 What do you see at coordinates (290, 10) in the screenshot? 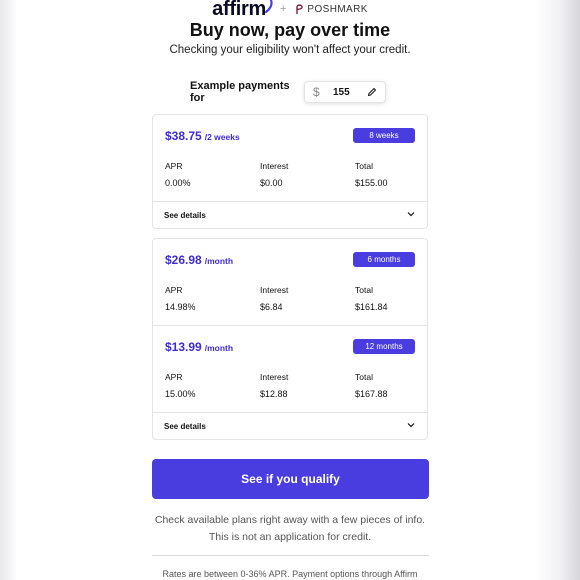
I see `header-logos: affirm + POSHMARK` at bounding box center [290, 10].